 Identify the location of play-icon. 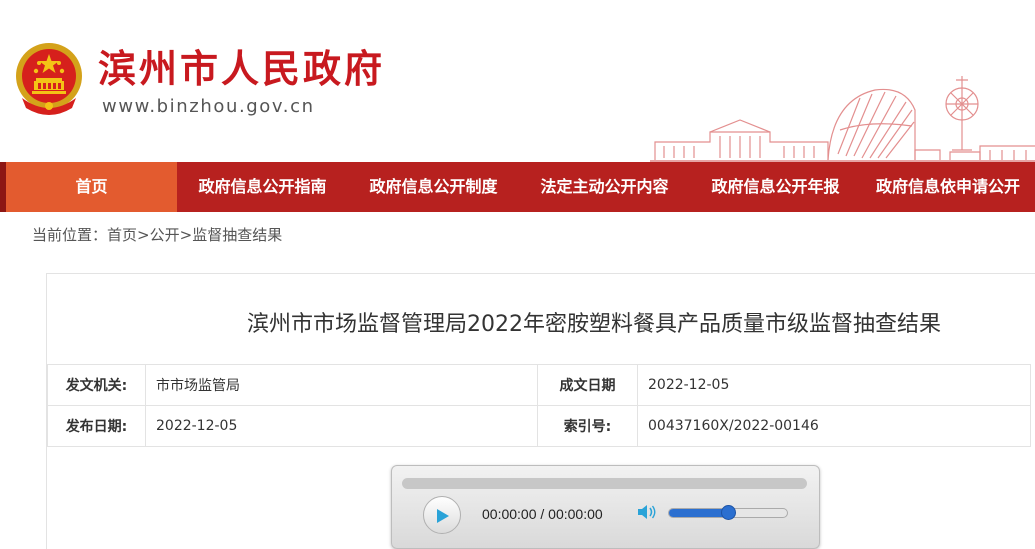
(443, 516).